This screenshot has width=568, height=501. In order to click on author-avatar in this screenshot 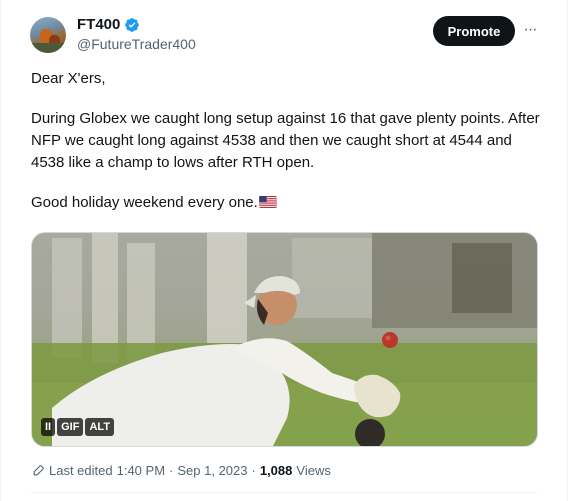, I will do `click(48, 35)`.